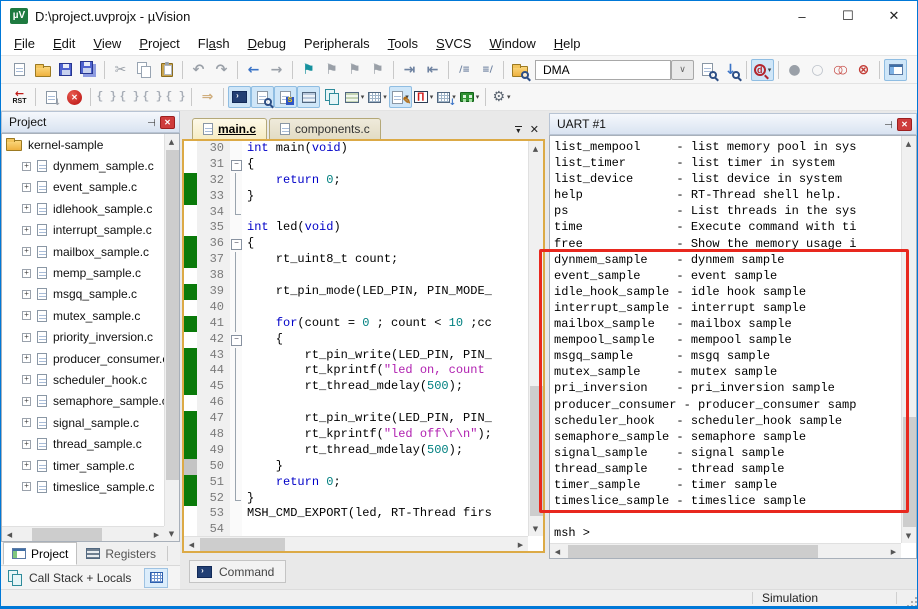 This screenshot has width=918, height=609. What do you see at coordinates (90, 208) in the screenshot?
I see `tree-item-idlehook-sample: idlehook_sample.c` at bounding box center [90, 208].